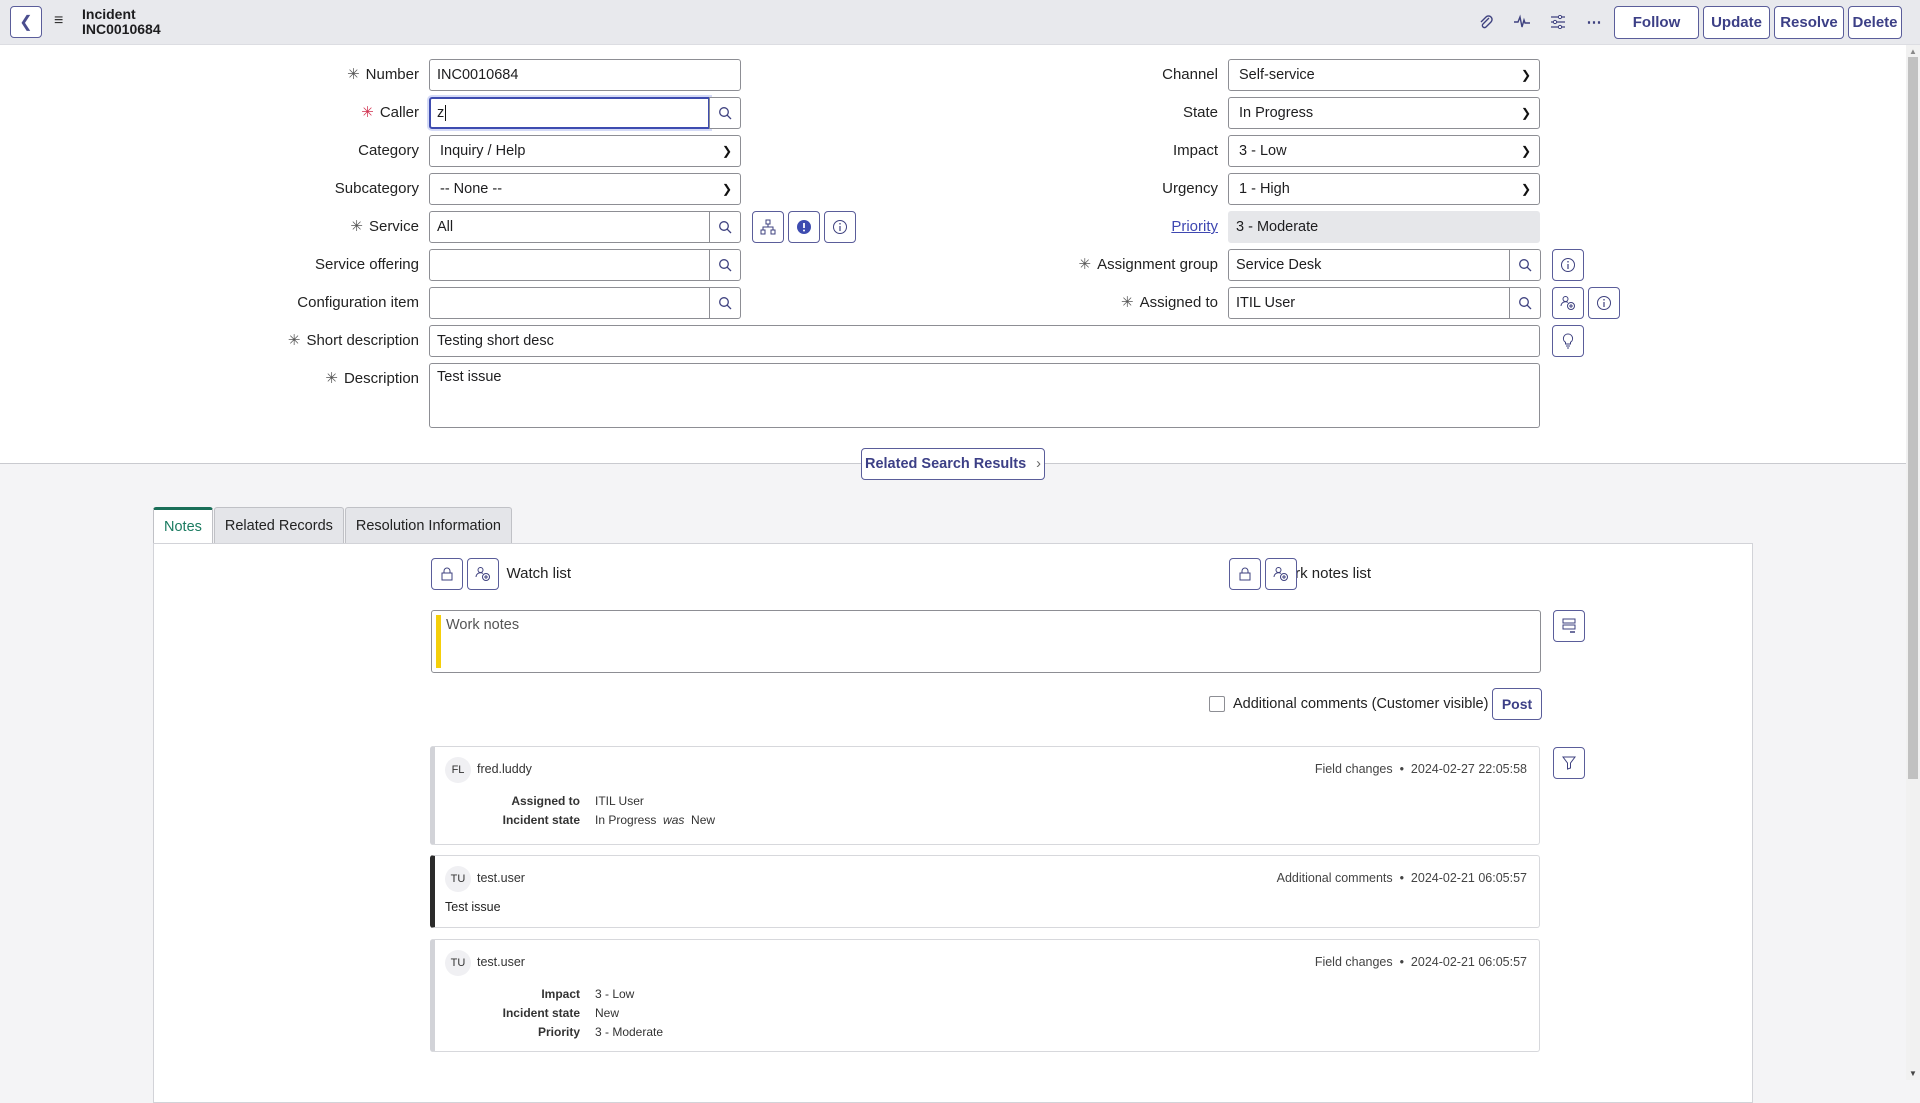 The height and width of the screenshot is (1103, 1920). What do you see at coordinates (953, 464) in the screenshot?
I see `related-search-results-button: Related Search Results ›` at bounding box center [953, 464].